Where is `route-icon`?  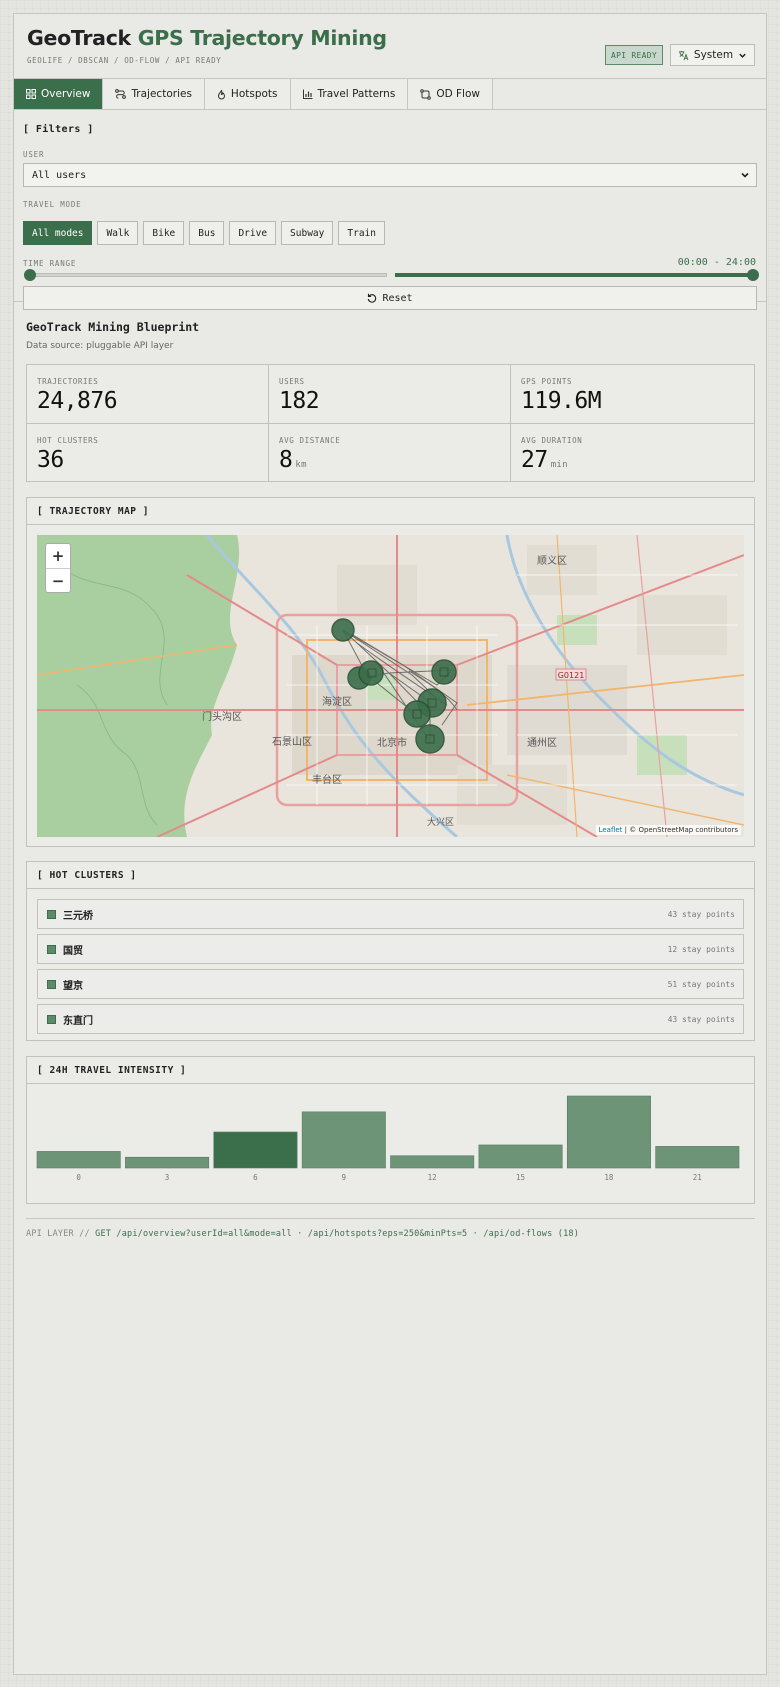
route-icon is located at coordinates (121, 94).